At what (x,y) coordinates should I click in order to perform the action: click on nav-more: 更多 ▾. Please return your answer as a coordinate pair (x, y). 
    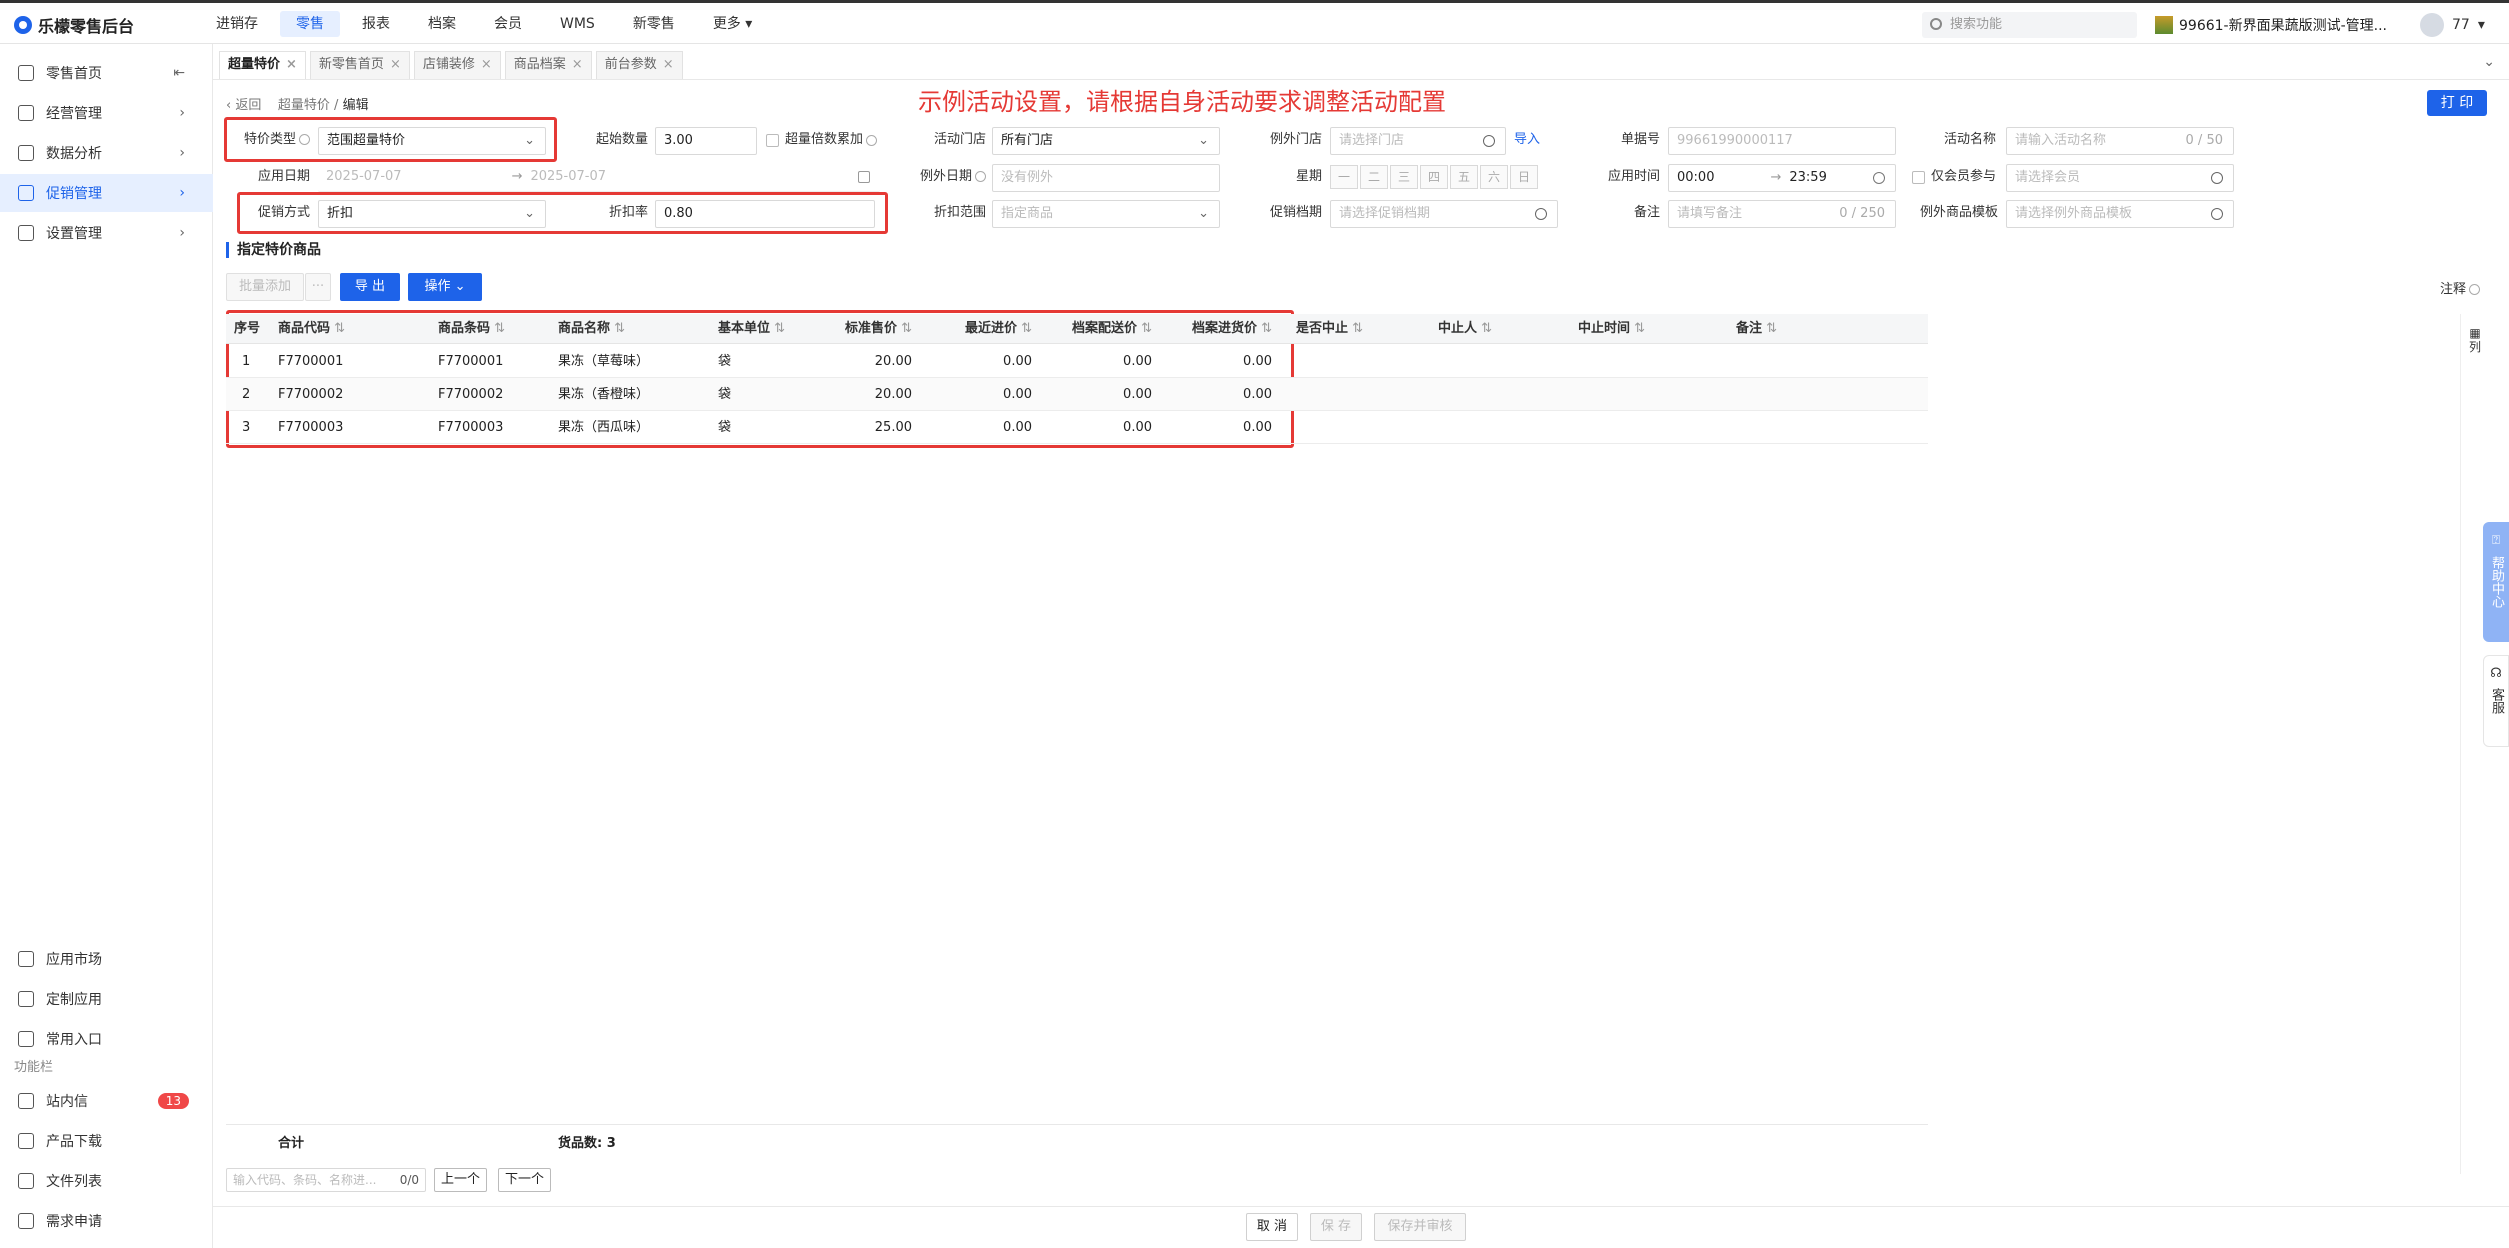
    Looking at the image, I should click on (732, 24).